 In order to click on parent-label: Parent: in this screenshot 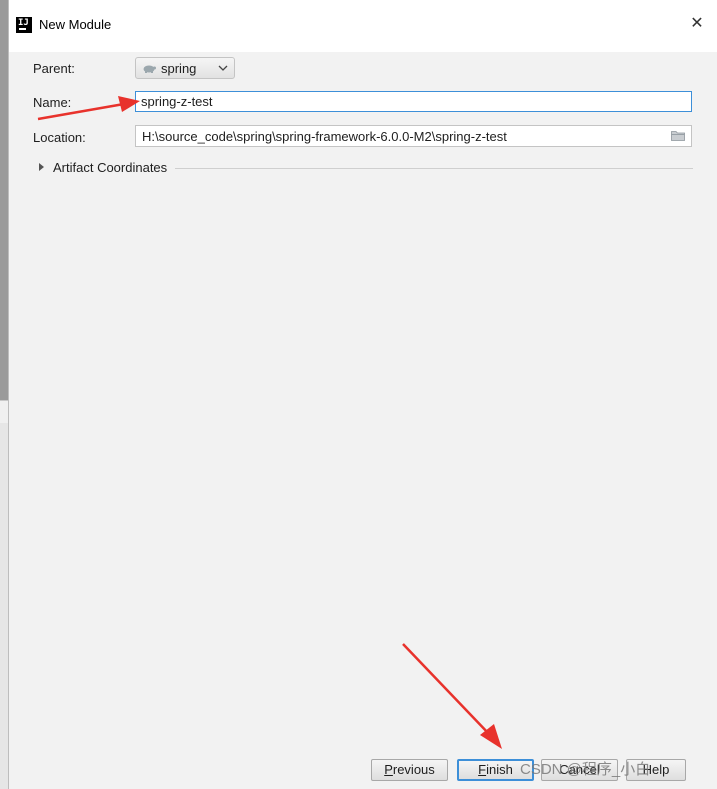, I will do `click(54, 68)`.